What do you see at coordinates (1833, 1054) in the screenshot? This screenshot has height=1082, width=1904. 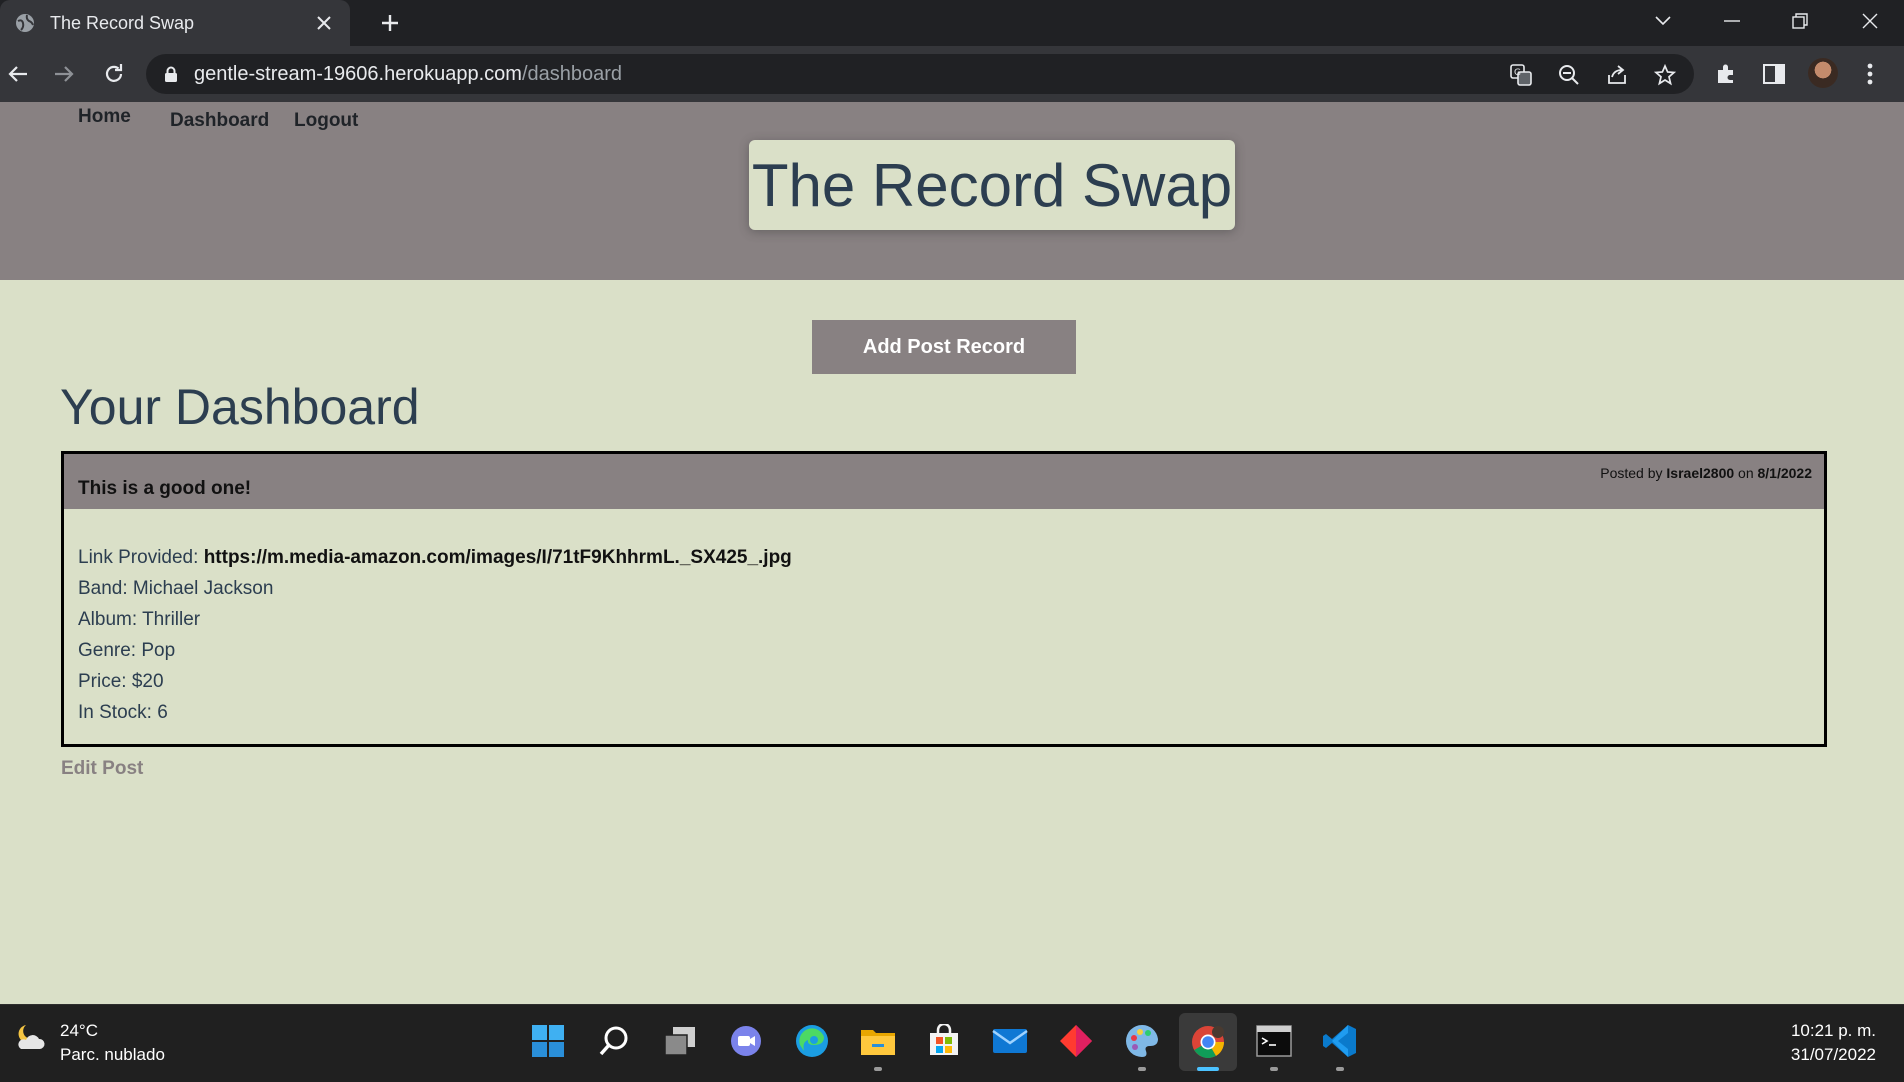 I see `clock-date: 31/07/2022` at bounding box center [1833, 1054].